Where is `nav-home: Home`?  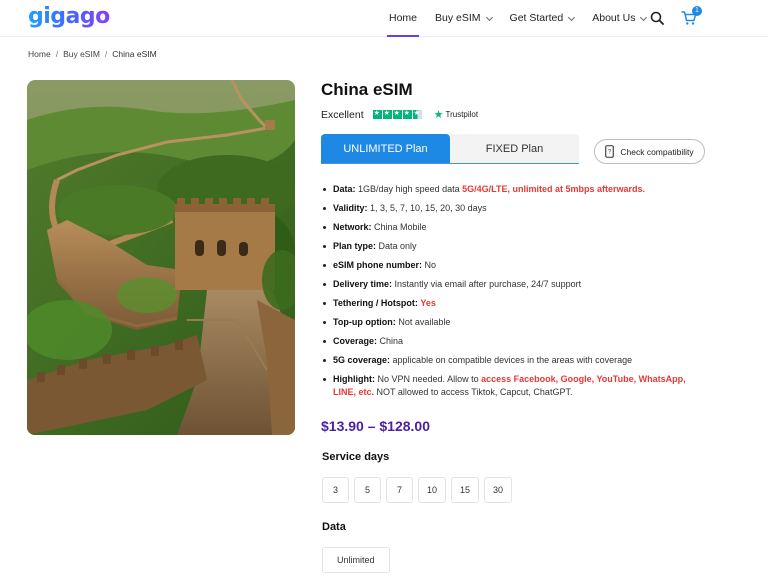
nav-home: Home is located at coordinates (403, 18).